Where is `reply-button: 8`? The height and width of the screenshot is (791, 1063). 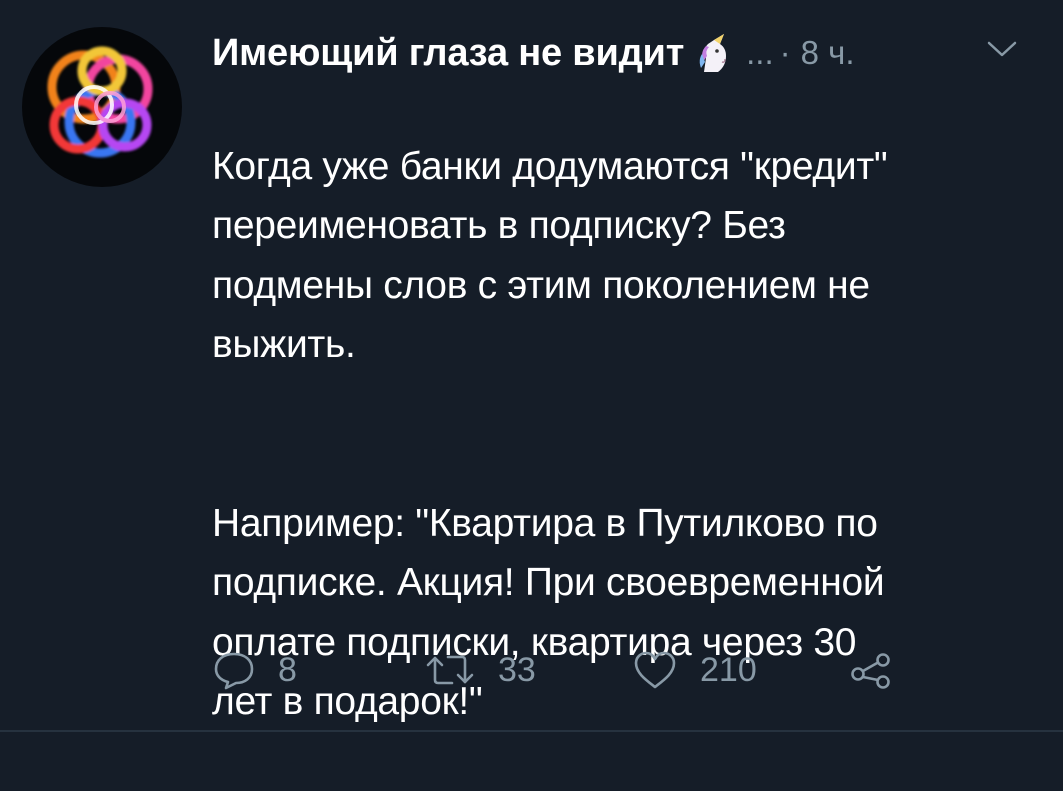 reply-button: 8 is located at coordinates (254, 670).